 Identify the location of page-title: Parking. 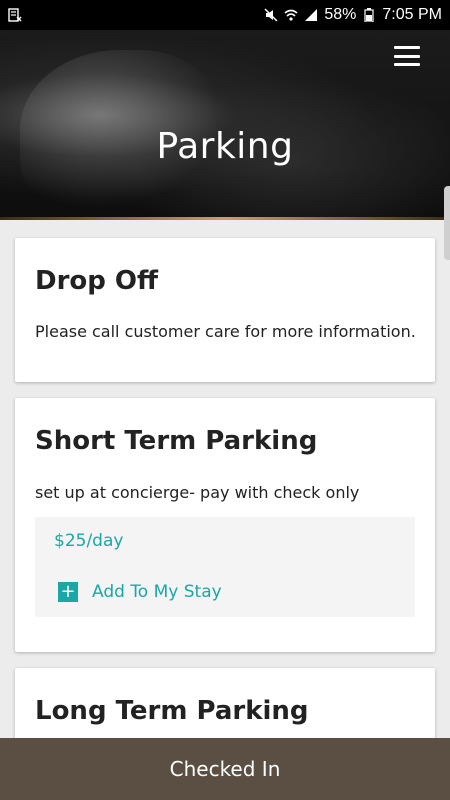
(225, 146).